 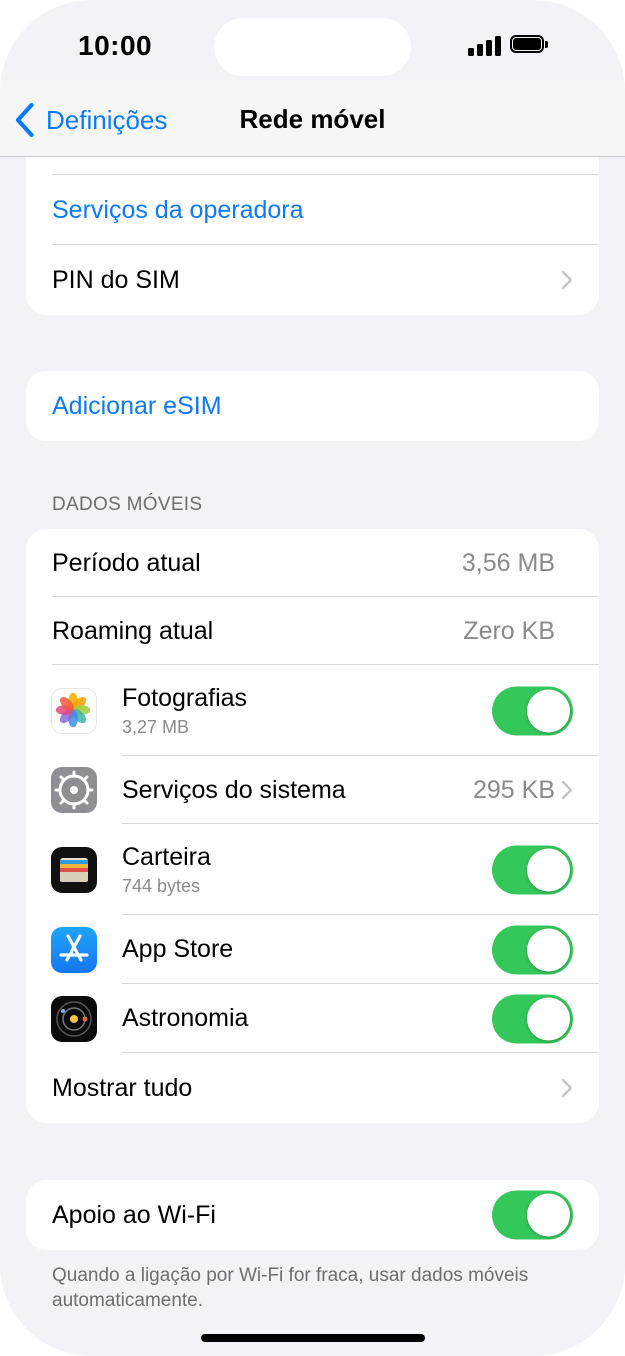 I want to click on app-text-app-store: App Store, so click(x=177, y=949).